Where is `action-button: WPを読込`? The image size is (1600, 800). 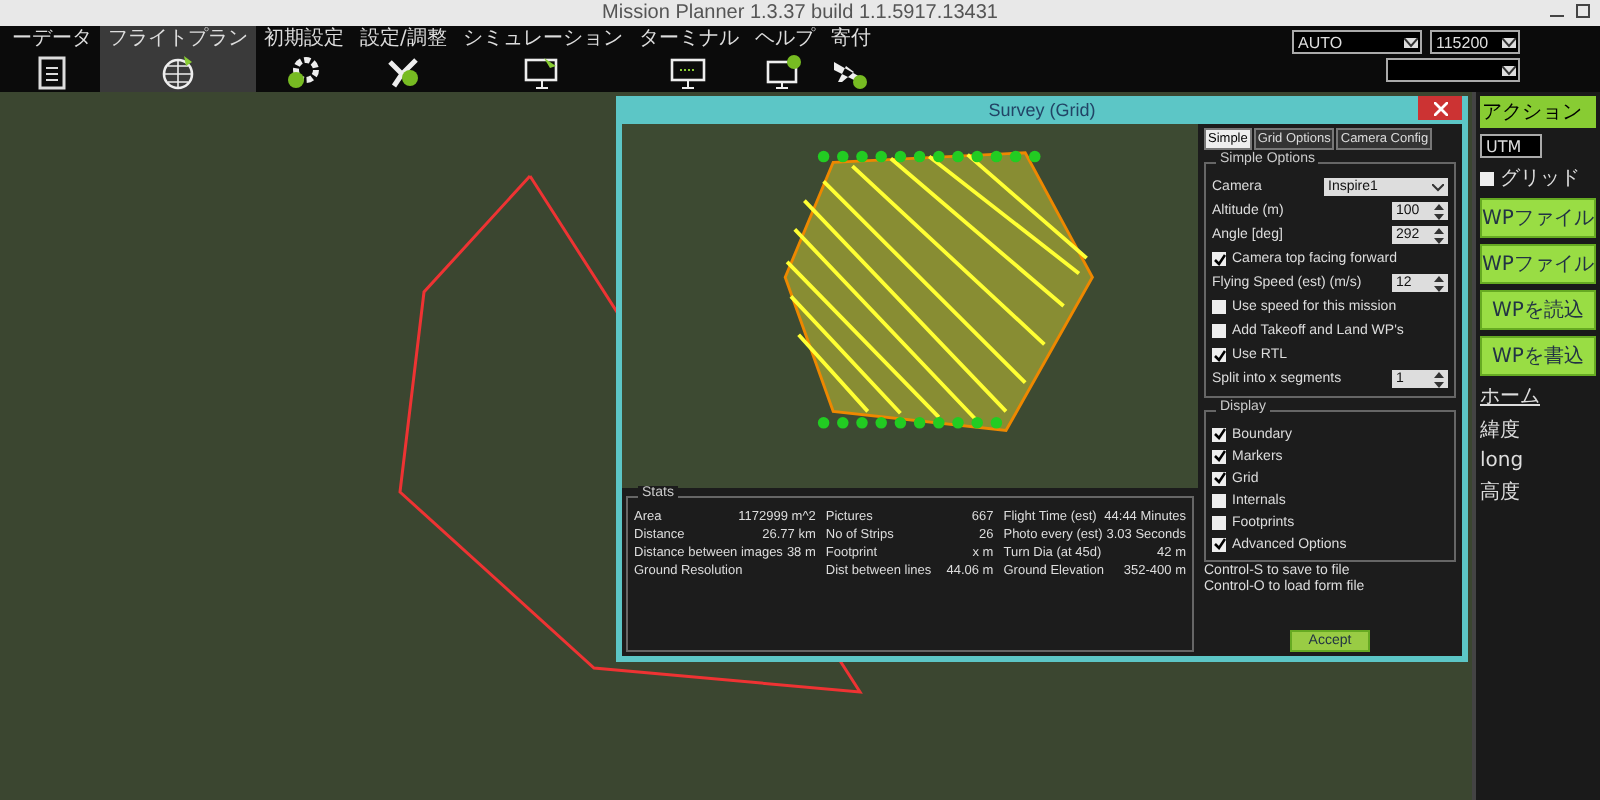 action-button: WPを読込 is located at coordinates (1538, 310).